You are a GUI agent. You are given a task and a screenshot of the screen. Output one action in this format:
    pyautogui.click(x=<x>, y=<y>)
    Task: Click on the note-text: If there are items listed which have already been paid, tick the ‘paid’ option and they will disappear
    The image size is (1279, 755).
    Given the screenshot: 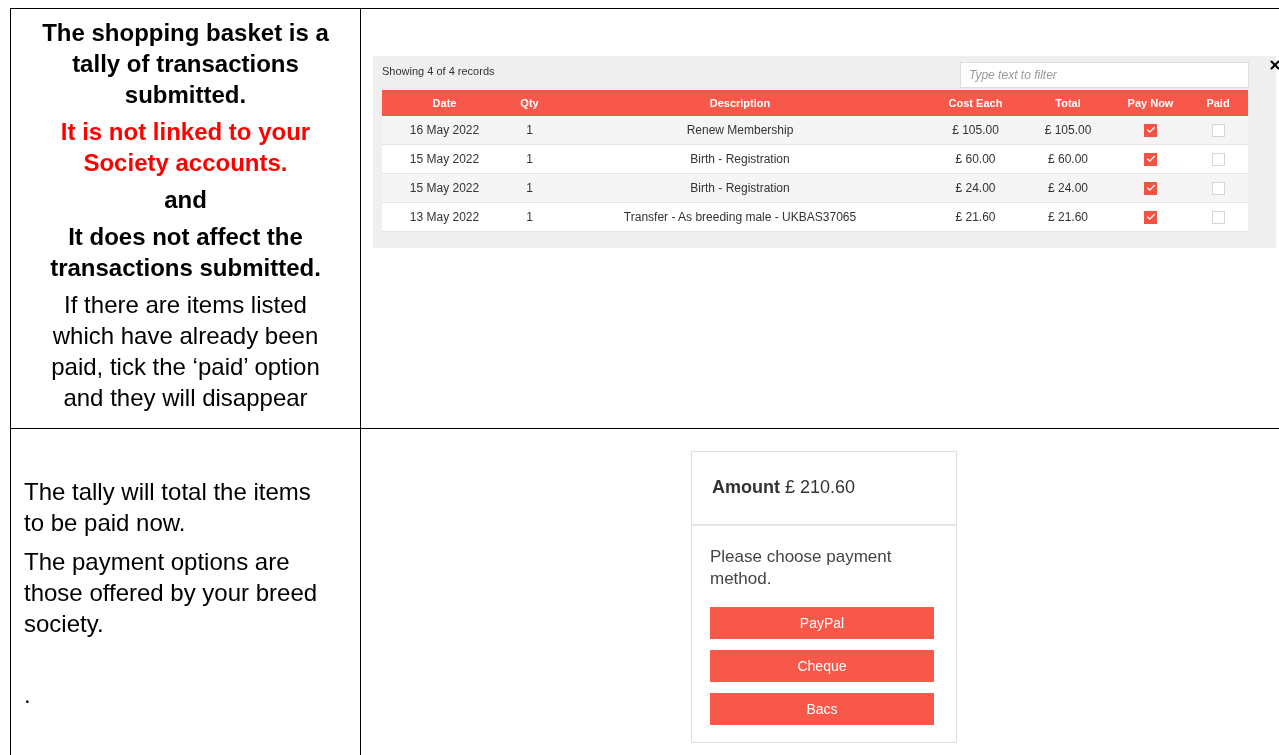 What is the action you would take?
    pyautogui.click(x=185, y=351)
    